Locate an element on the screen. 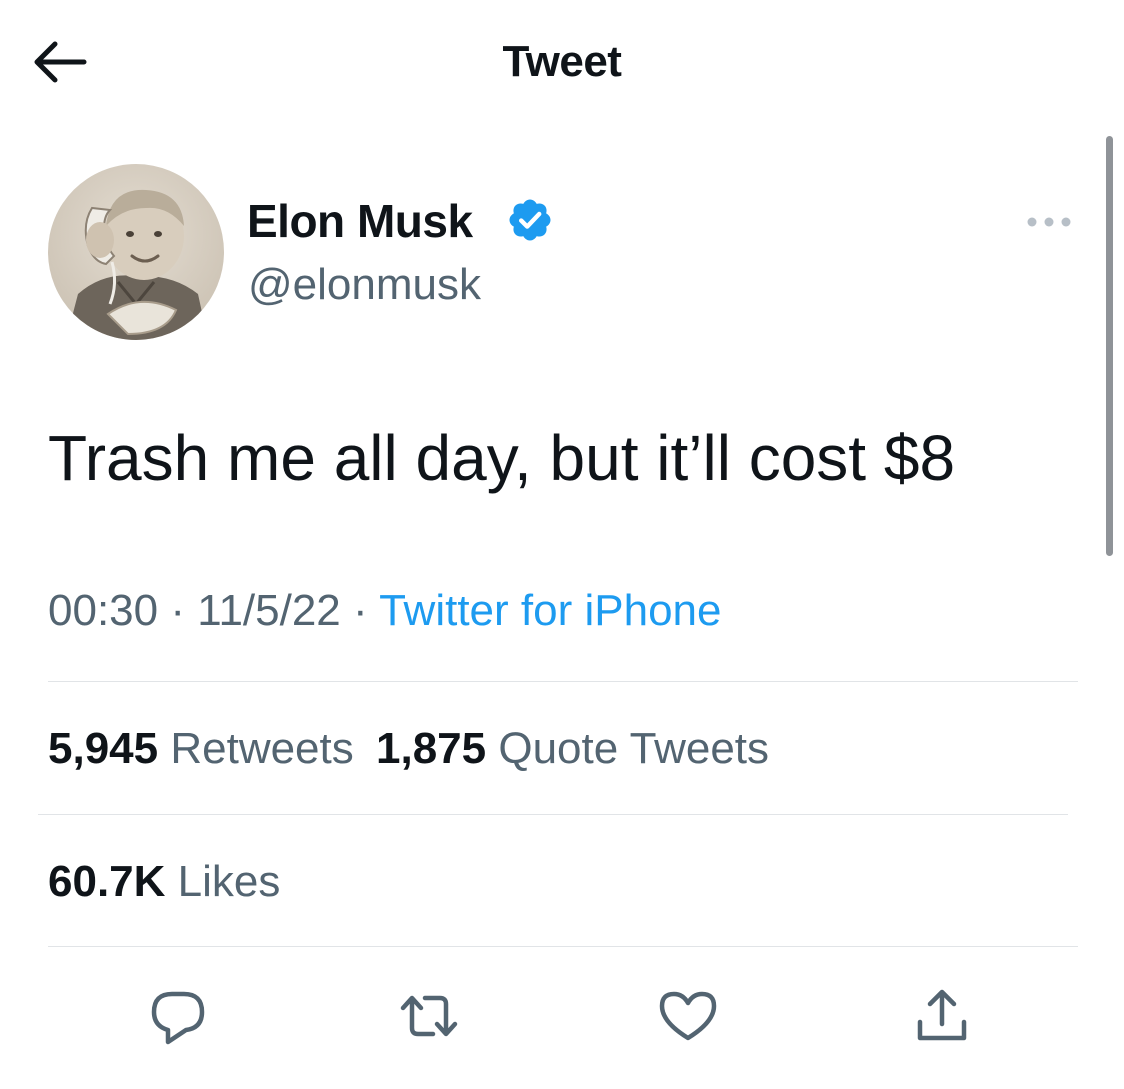  tweet-time: 00:30 is located at coordinates (103, 610).